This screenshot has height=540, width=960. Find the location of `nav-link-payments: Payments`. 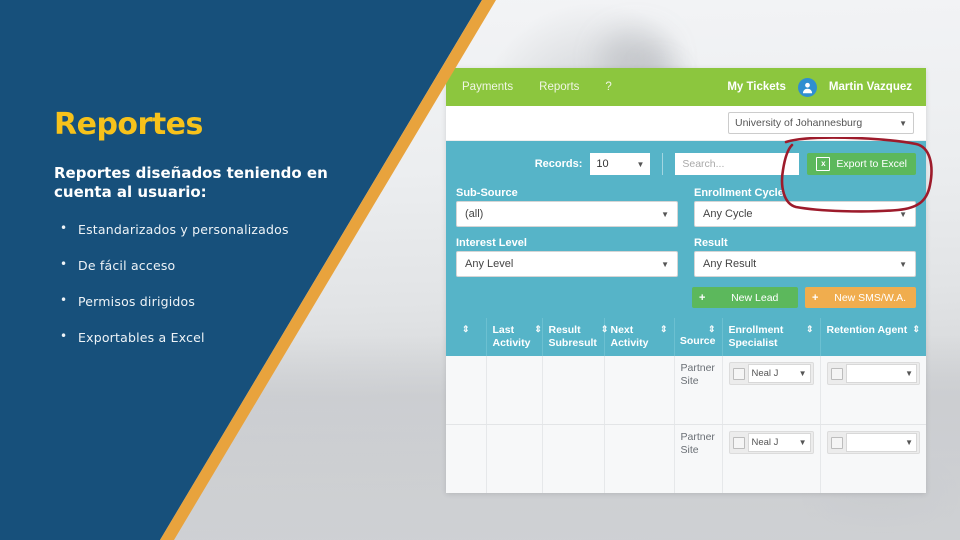

nav-link-payments: Payments is located at coordinates (487, 87).